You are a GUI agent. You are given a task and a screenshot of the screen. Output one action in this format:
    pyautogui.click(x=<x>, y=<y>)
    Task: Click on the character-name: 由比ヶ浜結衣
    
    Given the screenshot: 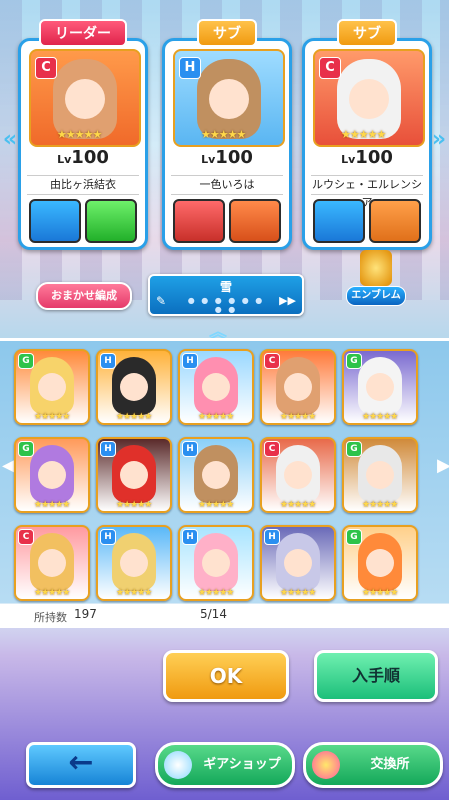 What is the action you would take?
    pyautogui.click(x=83, y=185)
    